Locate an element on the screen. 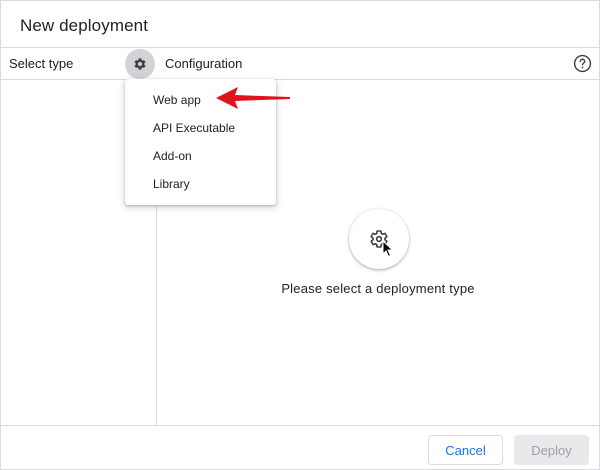 The height and width of the screenshot is (470, 600). select-type-gear-button is located at coordinates (140, 64).